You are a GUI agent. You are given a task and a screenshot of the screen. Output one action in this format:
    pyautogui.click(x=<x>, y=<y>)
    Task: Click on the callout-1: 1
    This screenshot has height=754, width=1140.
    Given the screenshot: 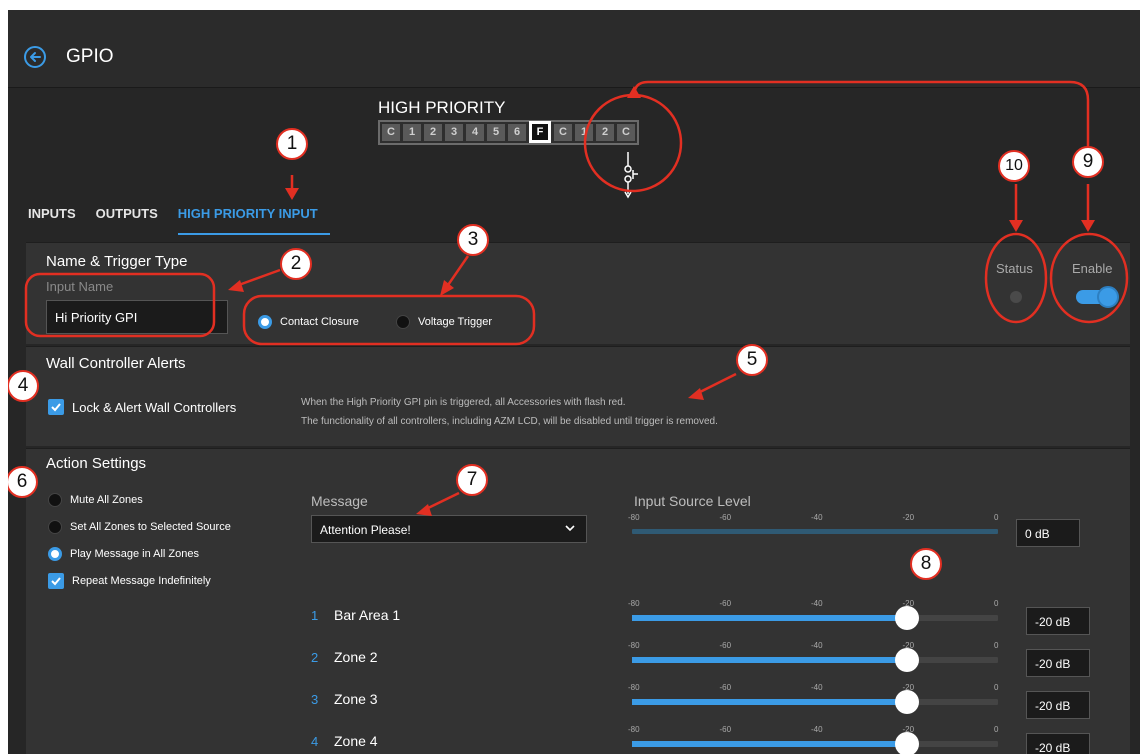 What is the action you would take?
    pyautogui.click(x=292, y=144)
    